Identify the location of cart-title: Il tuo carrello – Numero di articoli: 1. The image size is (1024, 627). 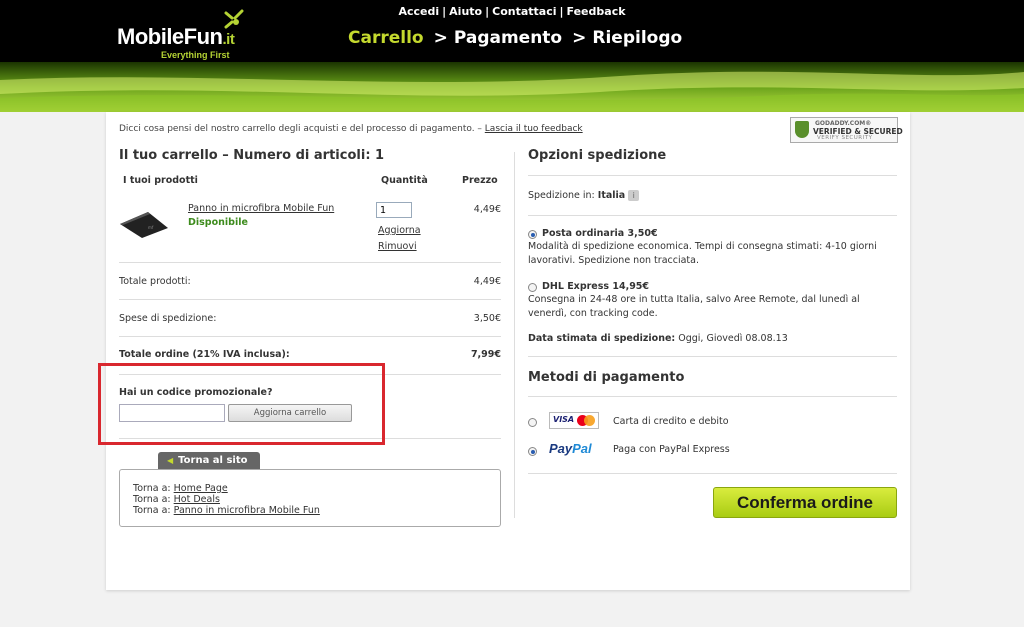
(252, 155).